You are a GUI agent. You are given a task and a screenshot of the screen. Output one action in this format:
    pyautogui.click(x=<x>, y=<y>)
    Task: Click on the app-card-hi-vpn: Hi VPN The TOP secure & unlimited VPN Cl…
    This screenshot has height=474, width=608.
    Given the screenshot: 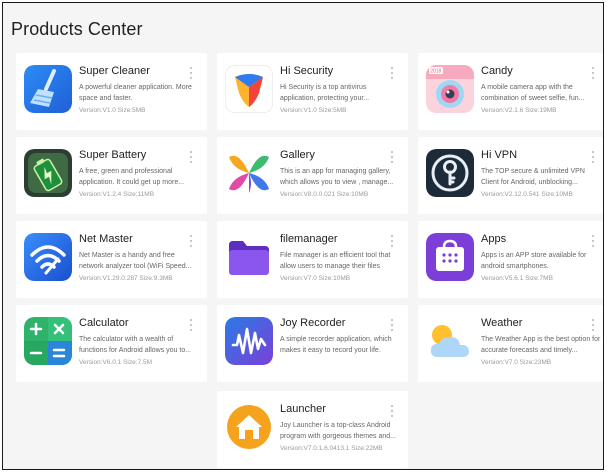 What is the action you would take?
    pyautogui.click(x=510, y=175)
    